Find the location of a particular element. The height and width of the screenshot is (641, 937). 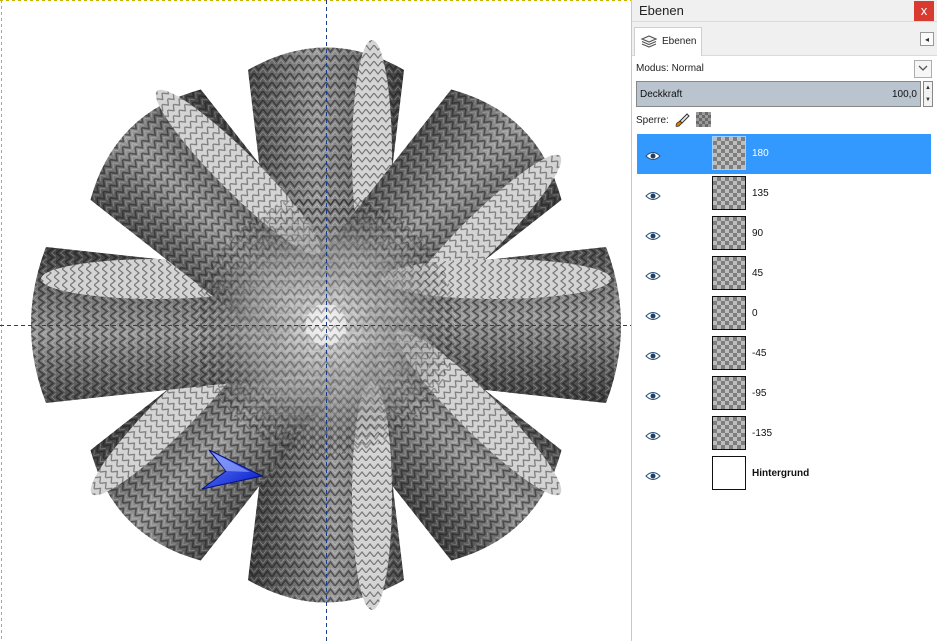

layer-row: 0 is located at coordinates (784, 314).